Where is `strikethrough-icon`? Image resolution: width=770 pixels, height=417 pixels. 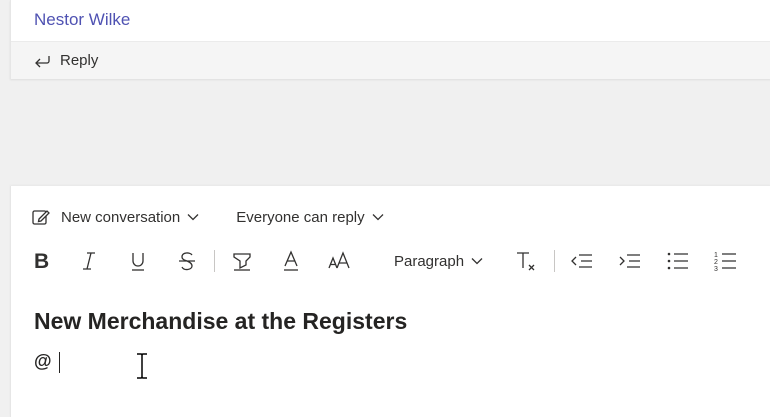
strikethrough-icon is located at coordinates (187, 261).